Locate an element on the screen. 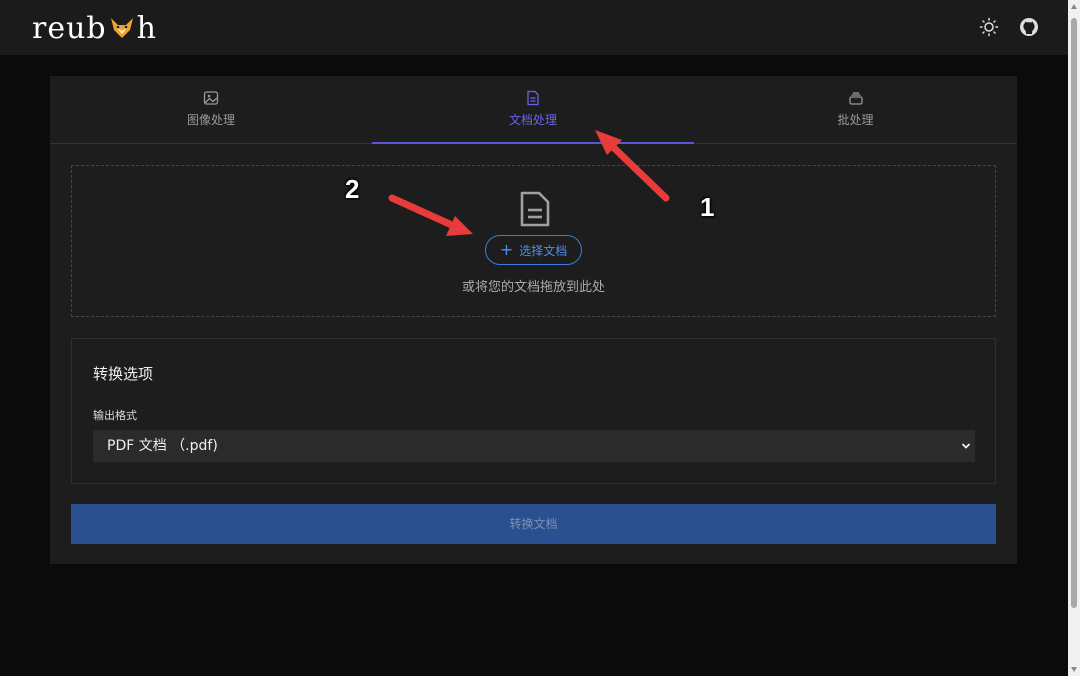 This screenshot has height=676, width=1080. tab-label: 批处理 is located at coordinates (855, 120).